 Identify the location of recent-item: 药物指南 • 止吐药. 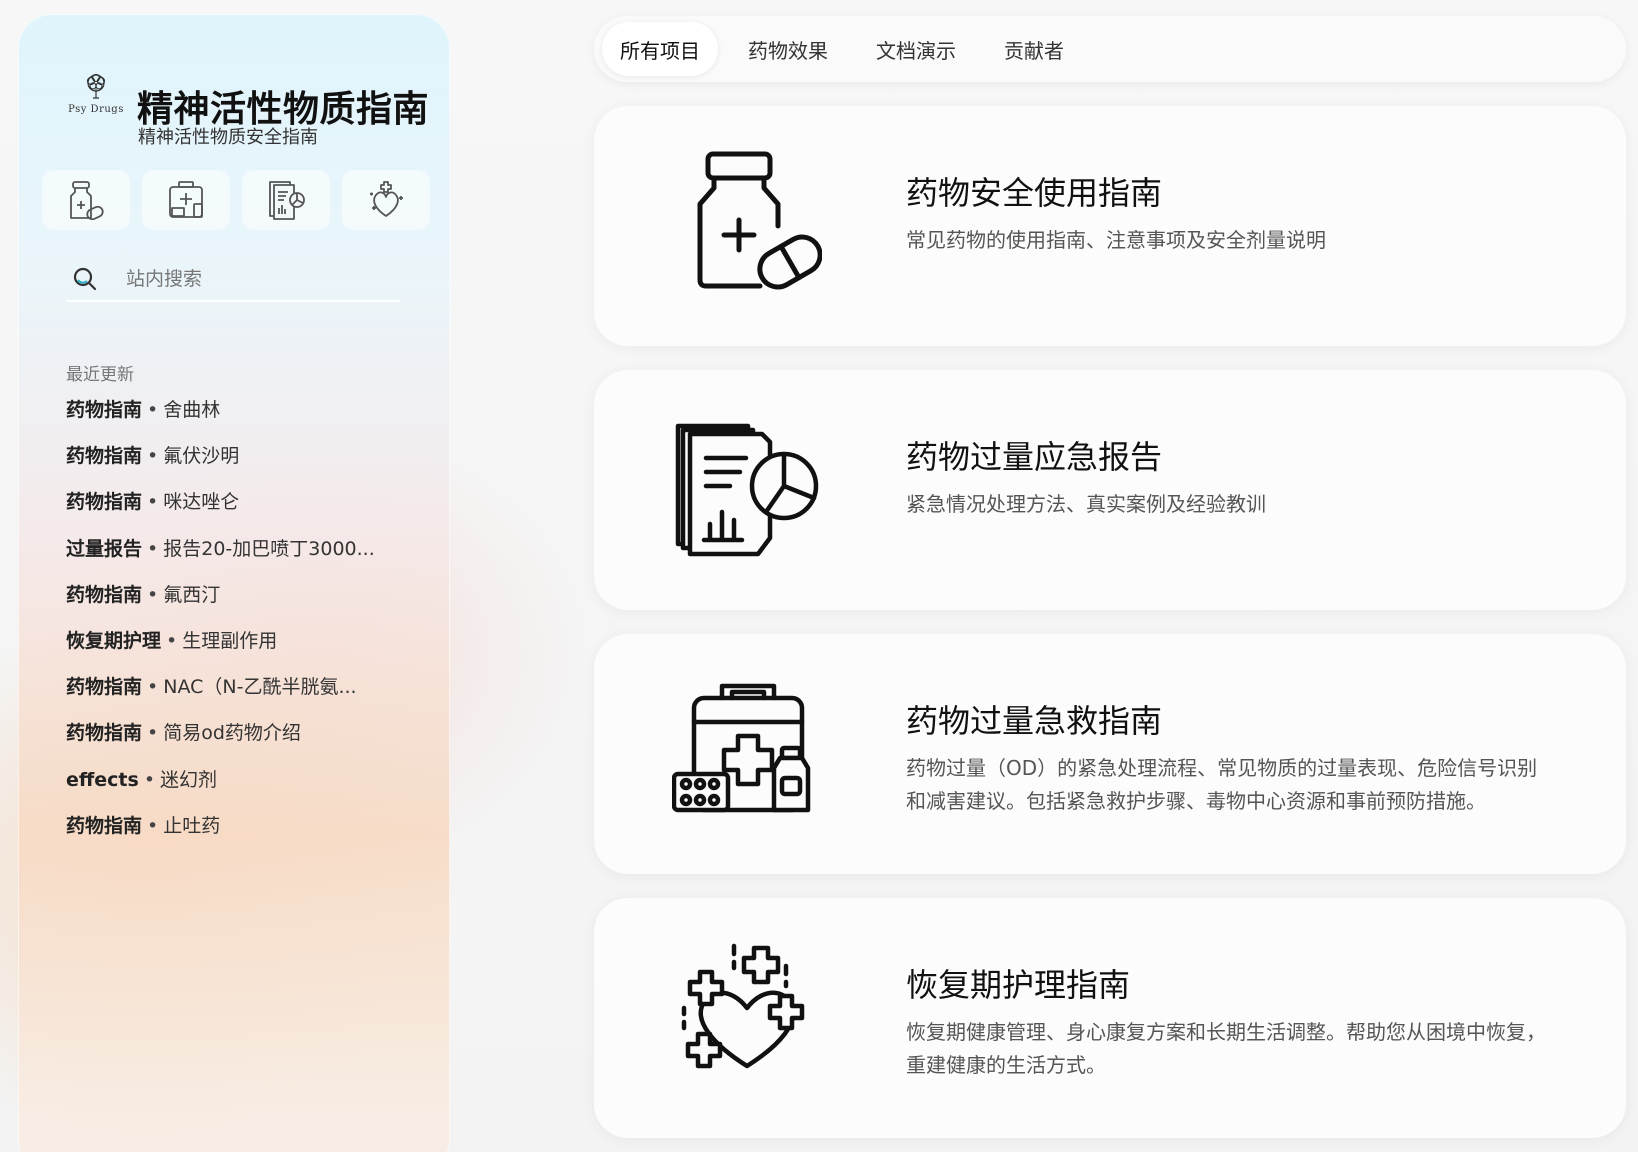
(241, 833).